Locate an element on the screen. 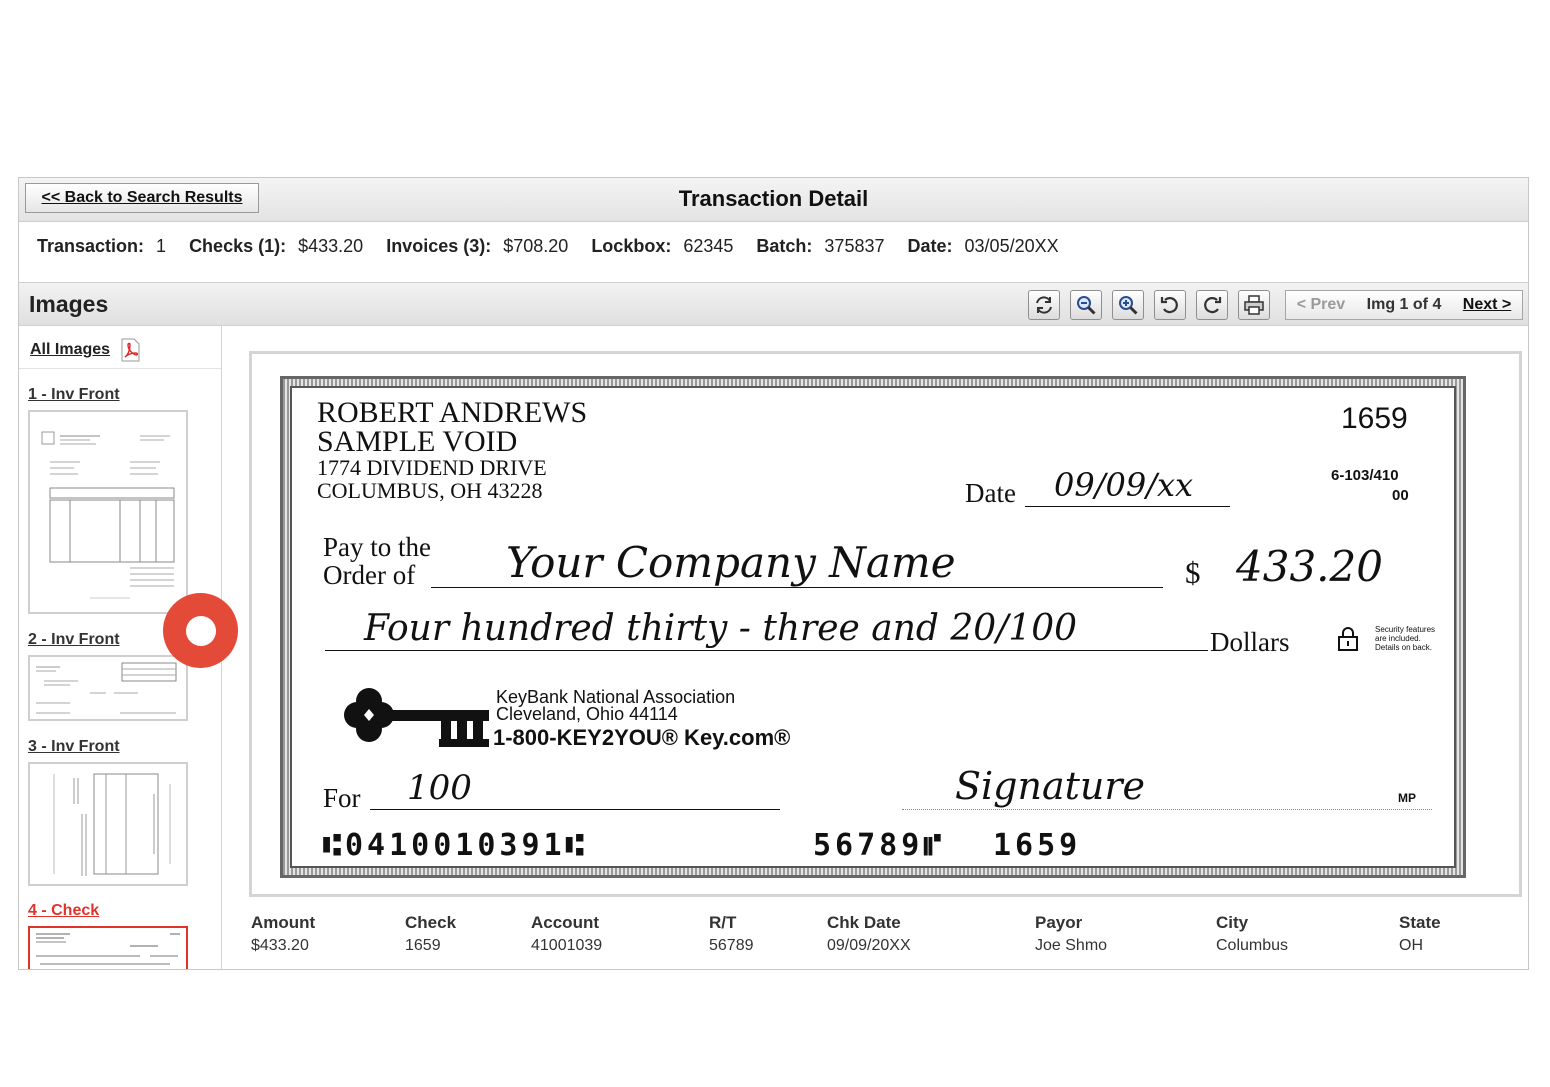  memo-line is located at coordinates (575, 809).